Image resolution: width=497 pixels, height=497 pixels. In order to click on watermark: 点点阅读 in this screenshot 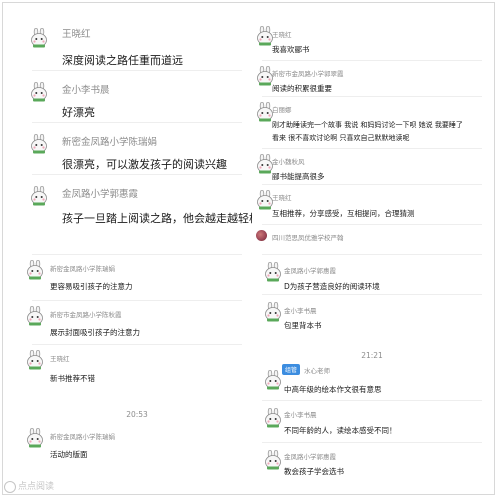, I will do `click(29, 486)`.